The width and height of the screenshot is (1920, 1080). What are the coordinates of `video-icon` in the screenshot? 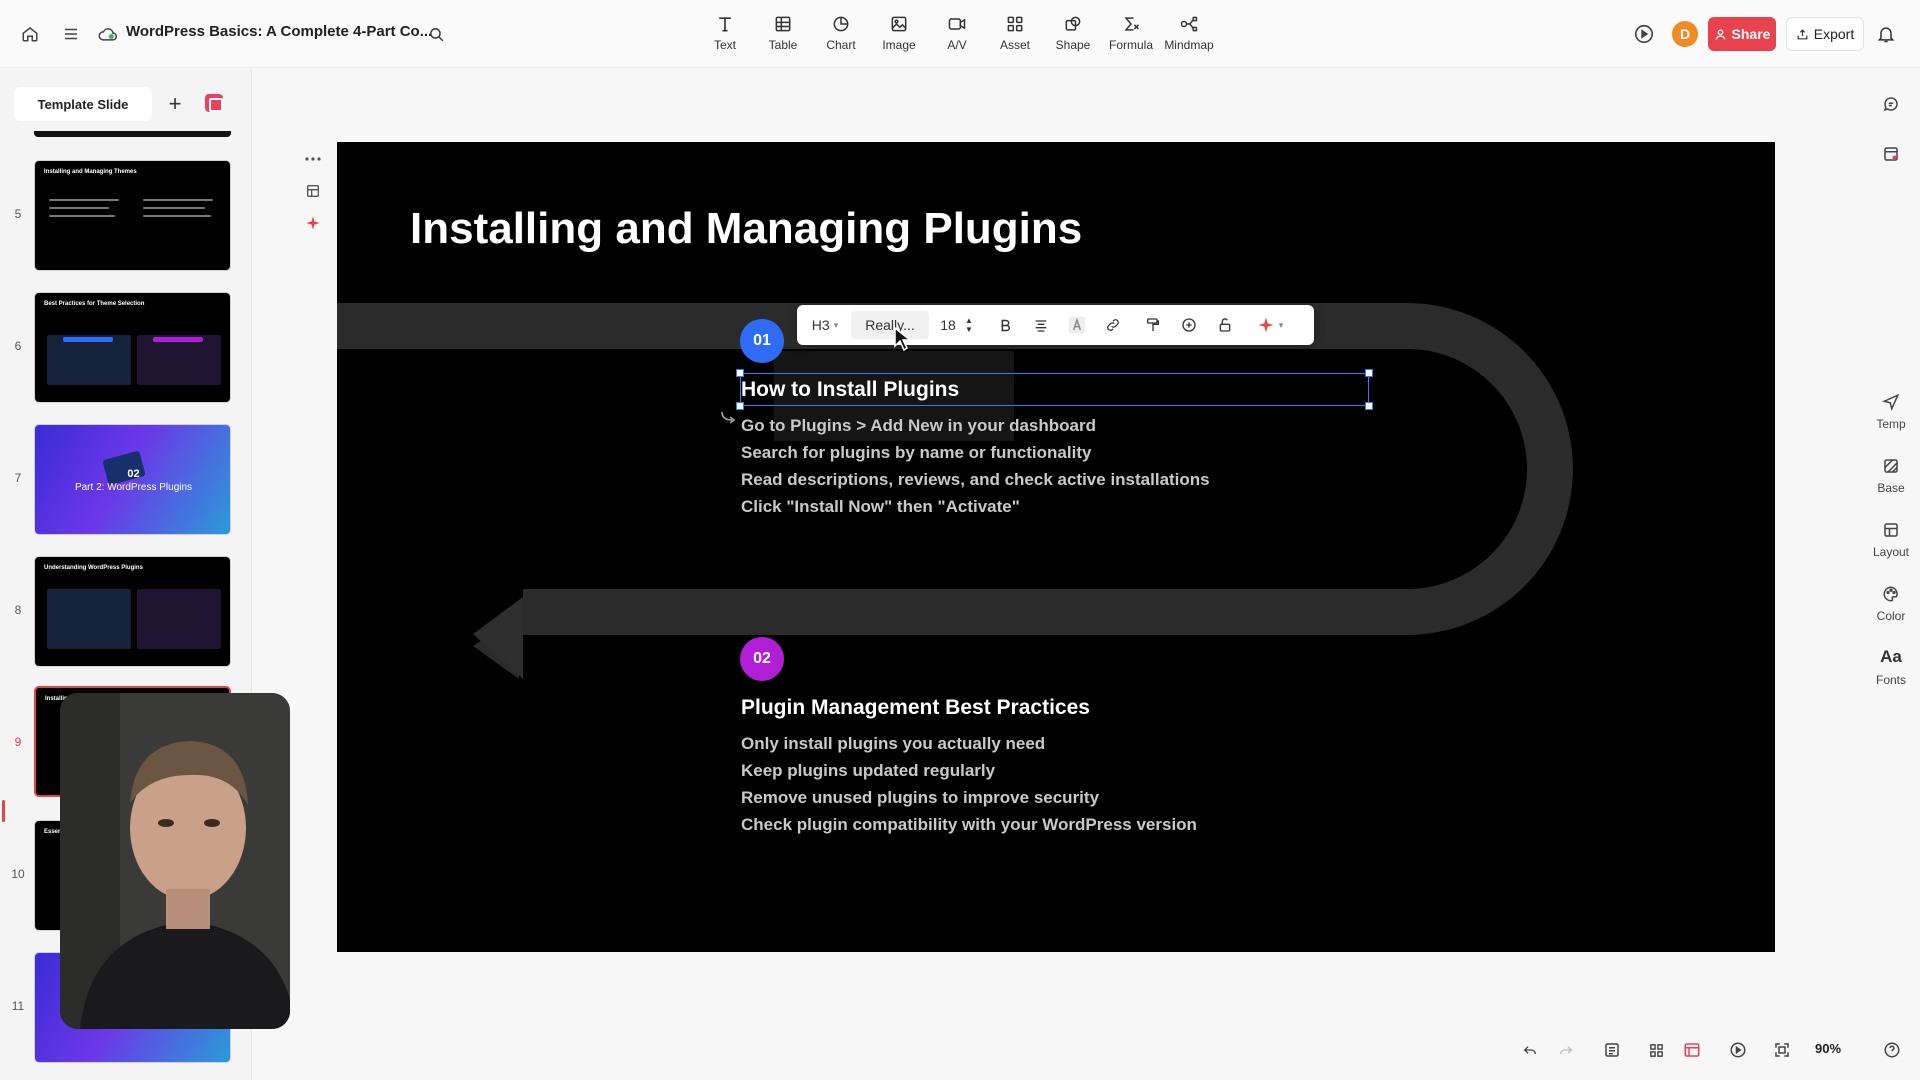 It's located at (957, 24).